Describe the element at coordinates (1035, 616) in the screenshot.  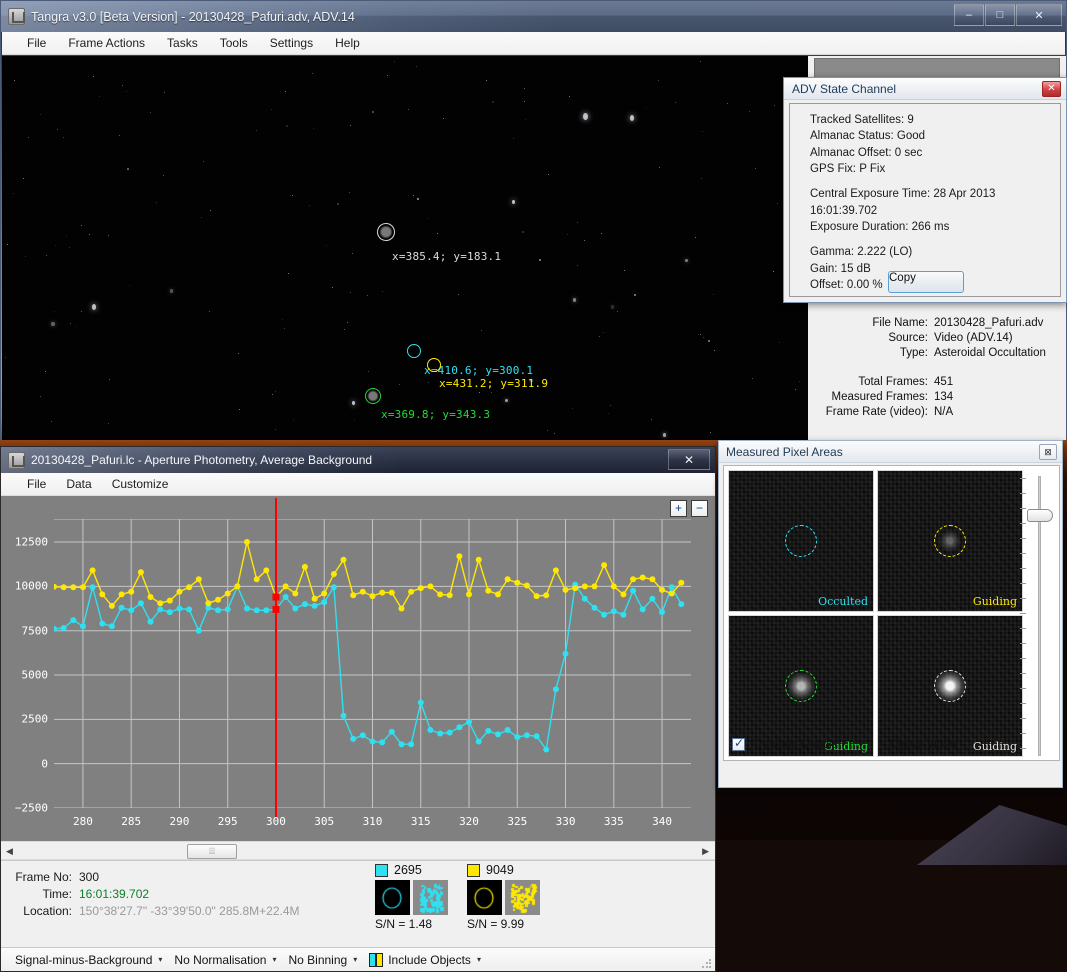
I see `brightness-slider` at that location.